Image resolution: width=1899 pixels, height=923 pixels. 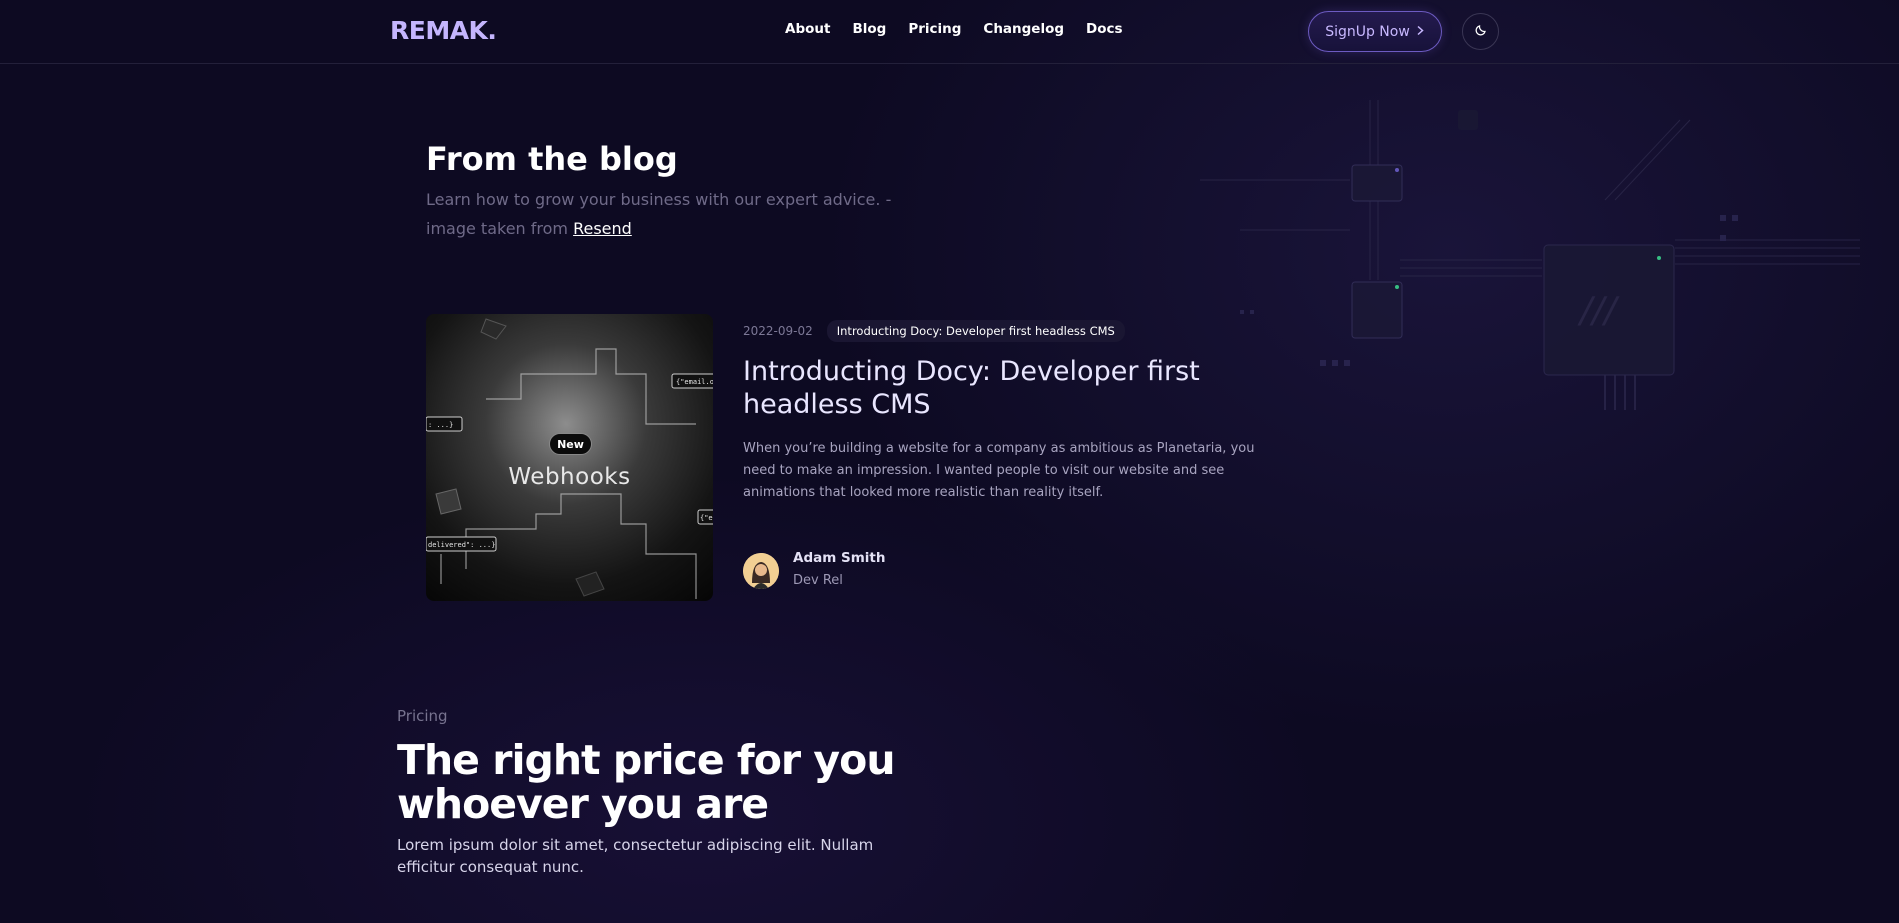 What do you see at coordinates (440, 425) in the screenshot?
I see `thumb-code-2: : ...}` at bounding box center [440, 425].